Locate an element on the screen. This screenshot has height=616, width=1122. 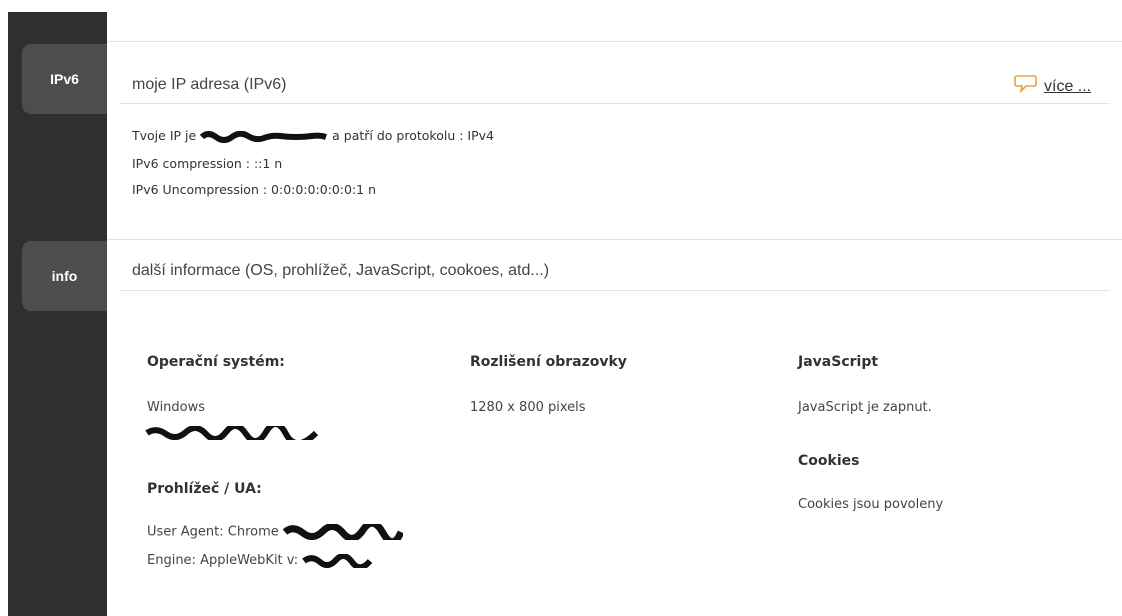
divider-info is located at coordinates (614, 239).